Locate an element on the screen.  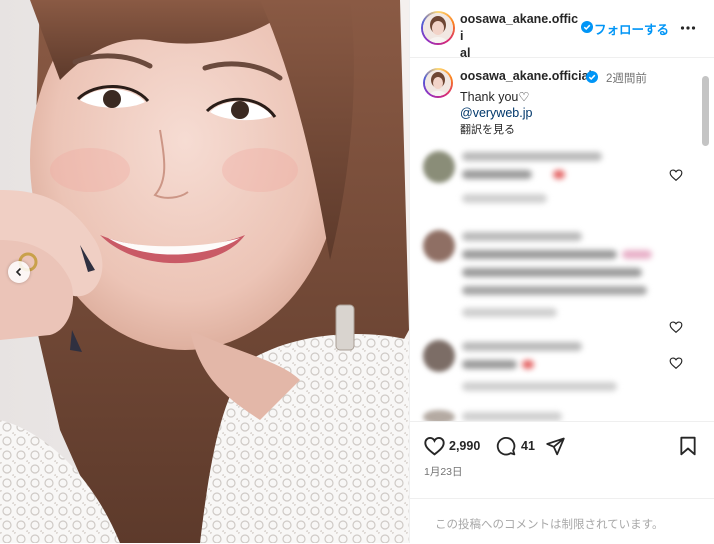
scrollbar-thumb is located at coordinates (705, 111).